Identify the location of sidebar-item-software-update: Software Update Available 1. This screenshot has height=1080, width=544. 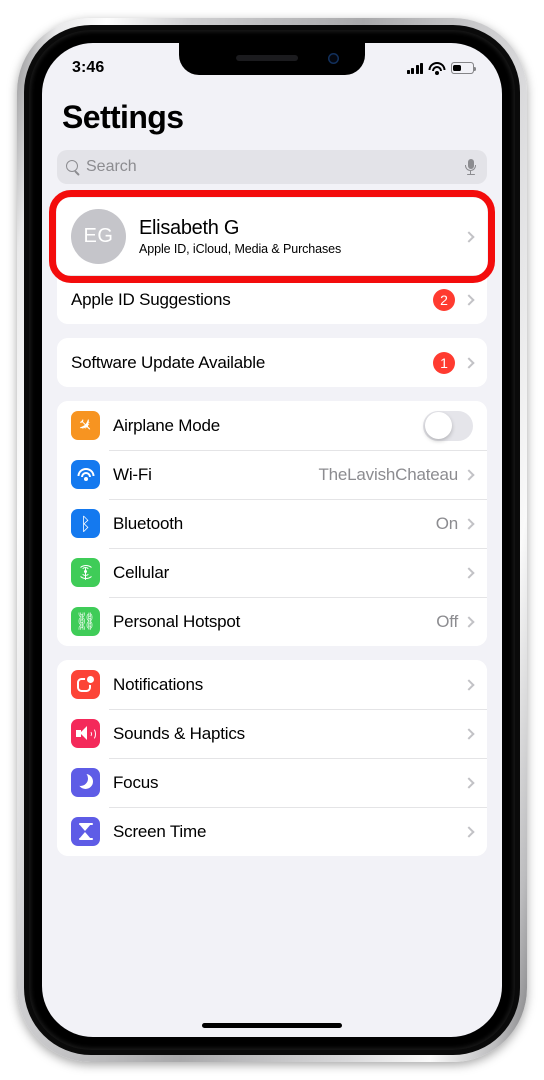
(272, 362).